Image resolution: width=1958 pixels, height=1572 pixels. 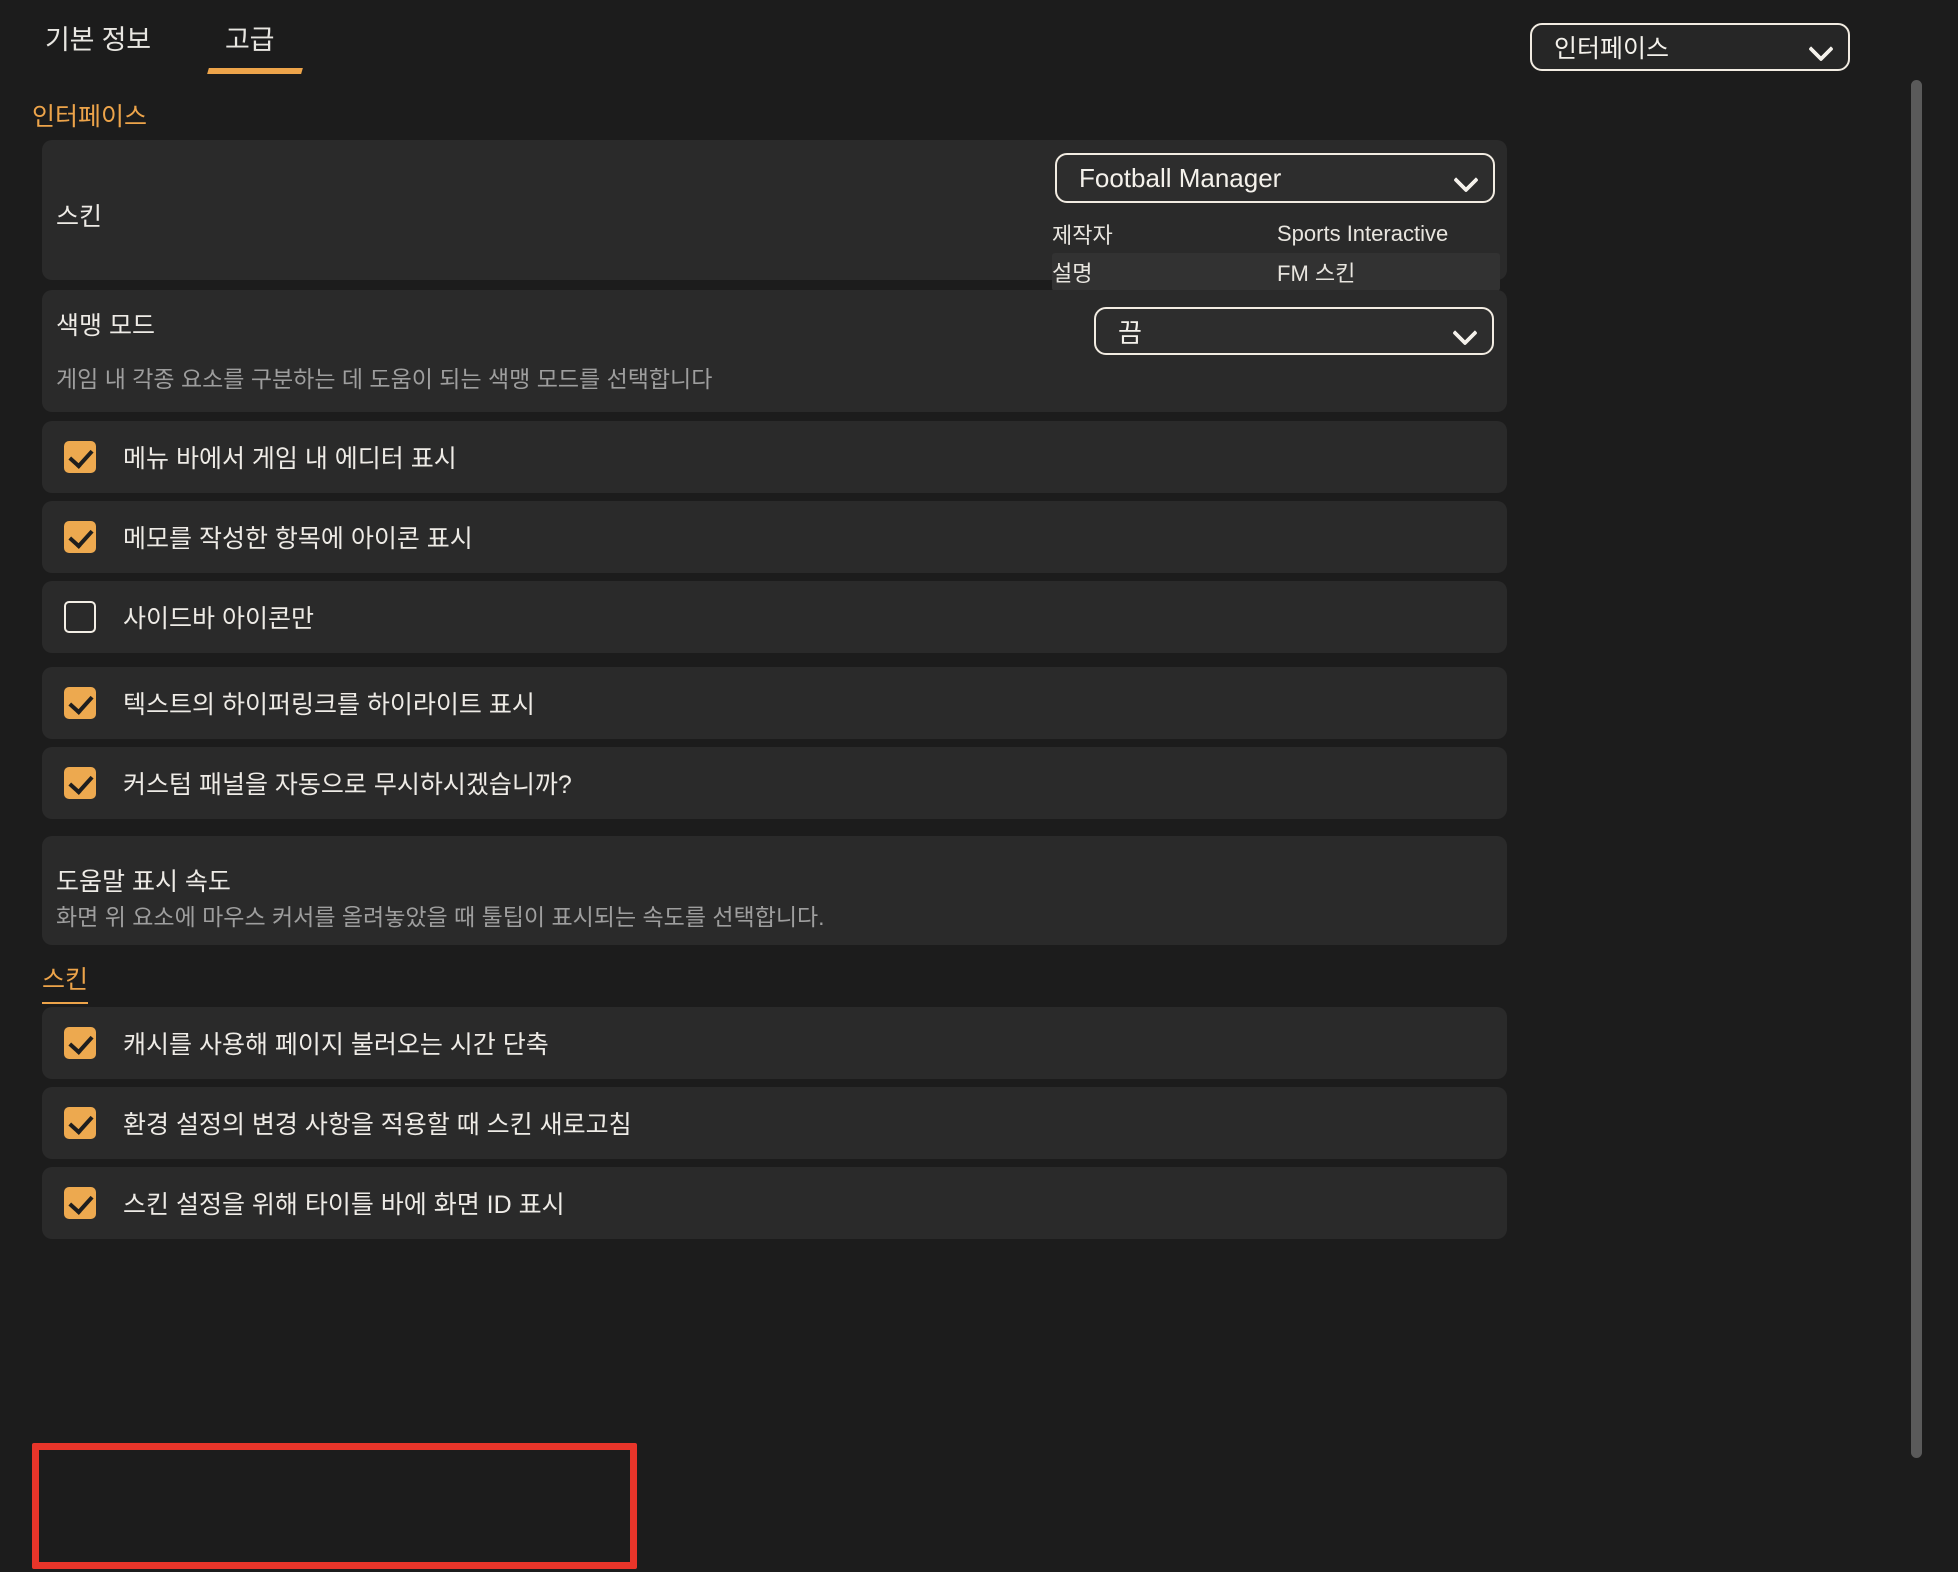 What do you see at coordinates (143, 882) in the screenshot?
I see `tooltip-speed-label: 도움말 표시 속도` at bounding box center [143, 882].